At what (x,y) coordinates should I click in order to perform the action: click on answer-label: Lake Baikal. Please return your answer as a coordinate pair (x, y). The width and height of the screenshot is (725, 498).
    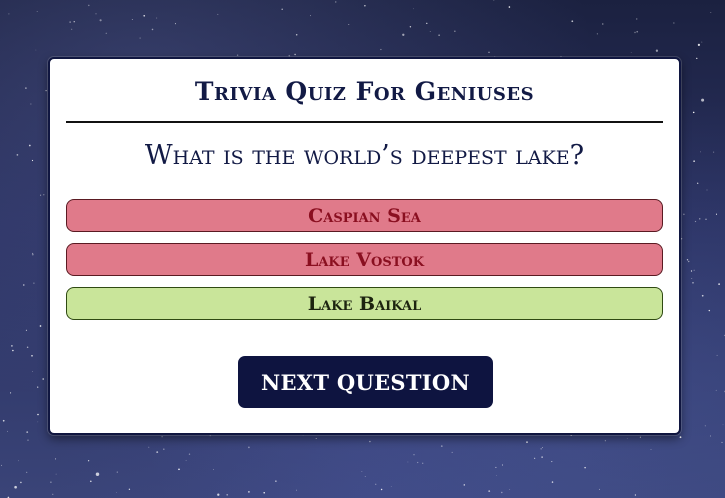
    Looking at the image, I should click on (364, 303).